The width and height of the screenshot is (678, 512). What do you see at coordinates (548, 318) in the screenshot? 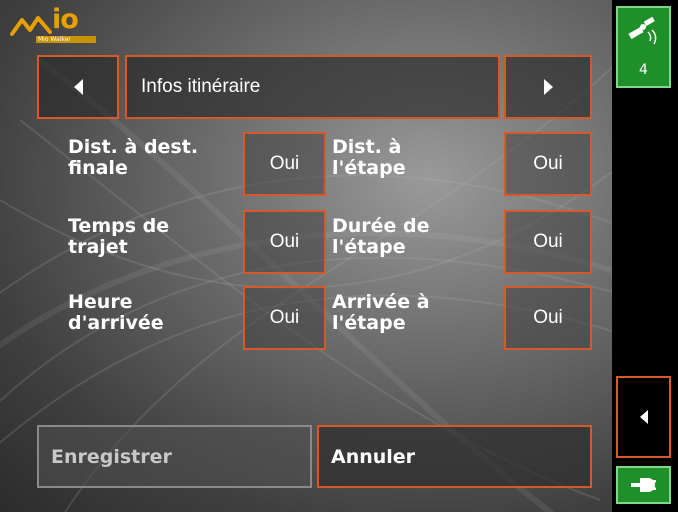
I see `toggle-arrivee-etape: Oui` at bounding box center [548, 318].